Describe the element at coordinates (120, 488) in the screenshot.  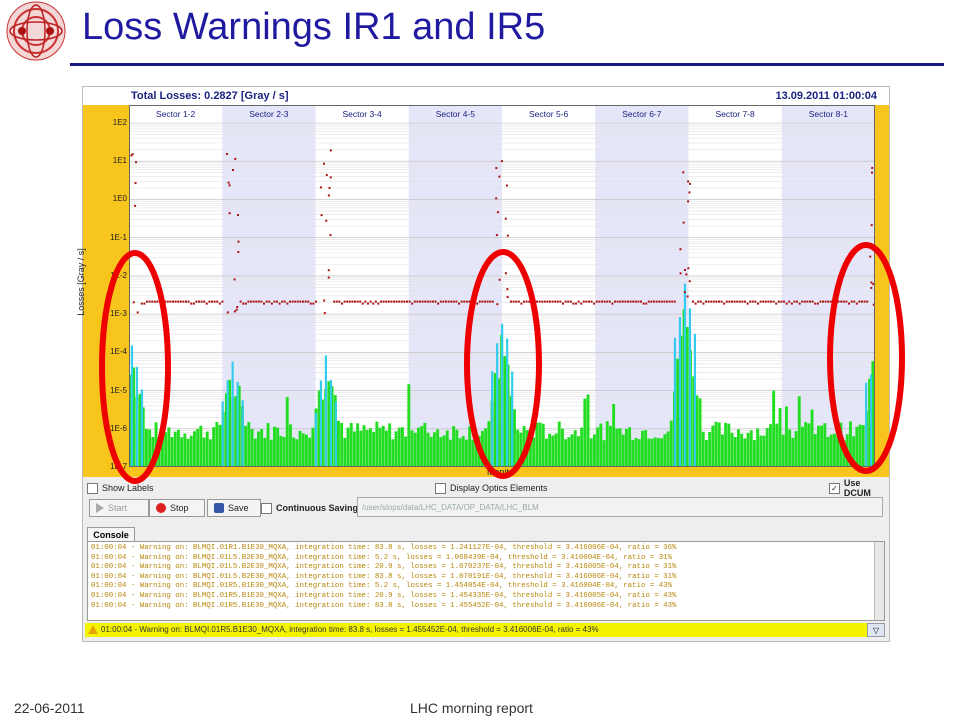
I see `show-labels-checkbox: Show Labels` at that location.